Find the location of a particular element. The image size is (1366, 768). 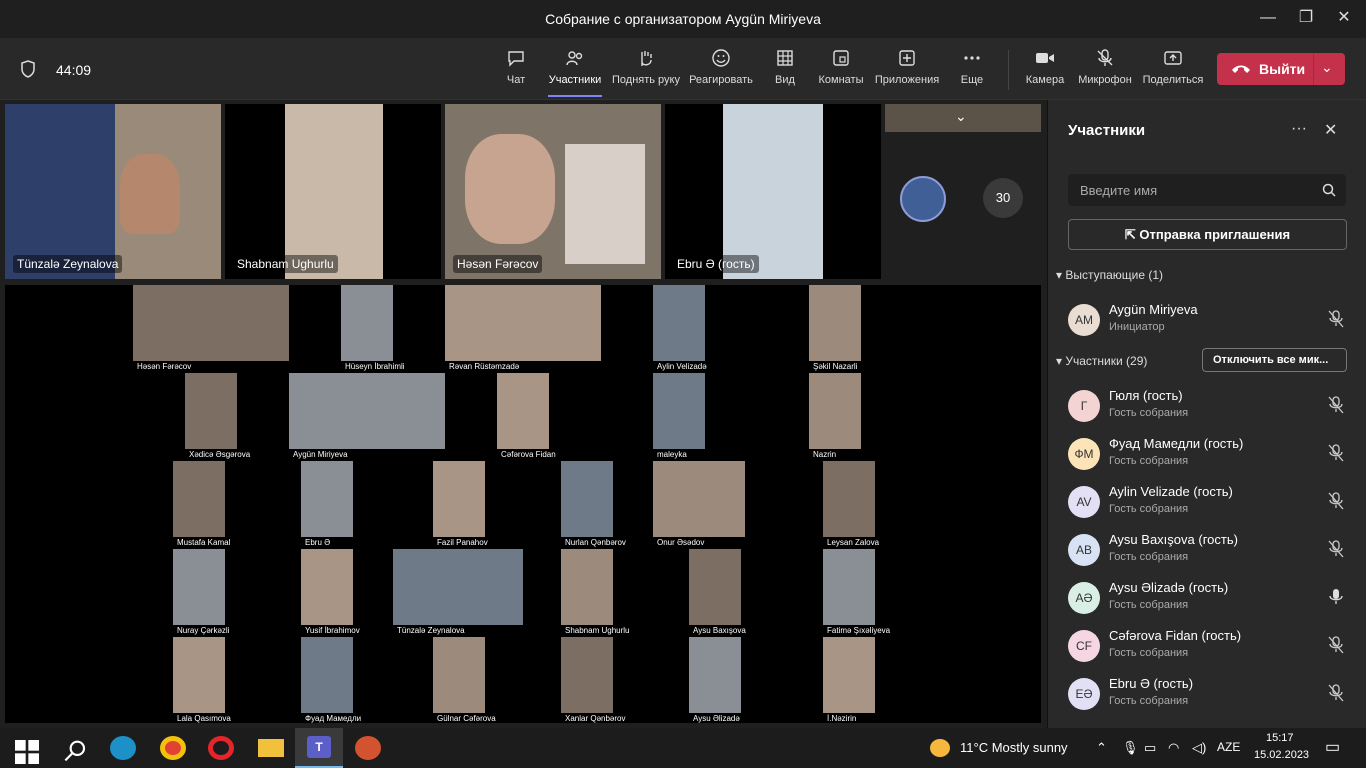

shield-icon is located at coordinates (28, 69).